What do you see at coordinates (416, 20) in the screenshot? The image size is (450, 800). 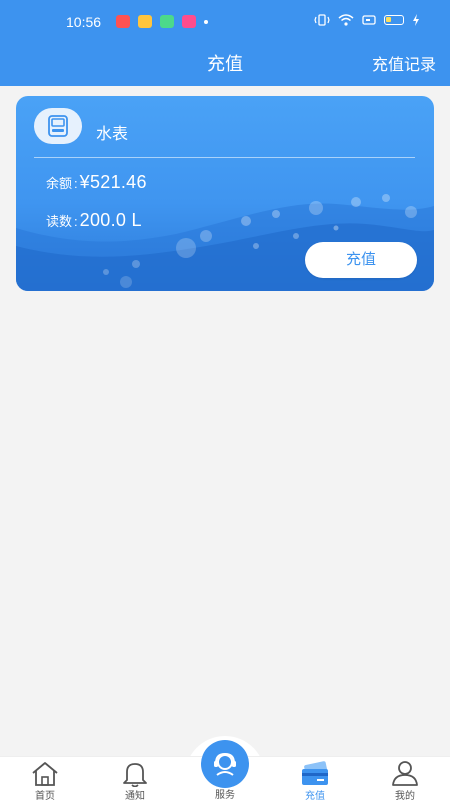 I see `charging-icon` at bounding box center [416, 20].